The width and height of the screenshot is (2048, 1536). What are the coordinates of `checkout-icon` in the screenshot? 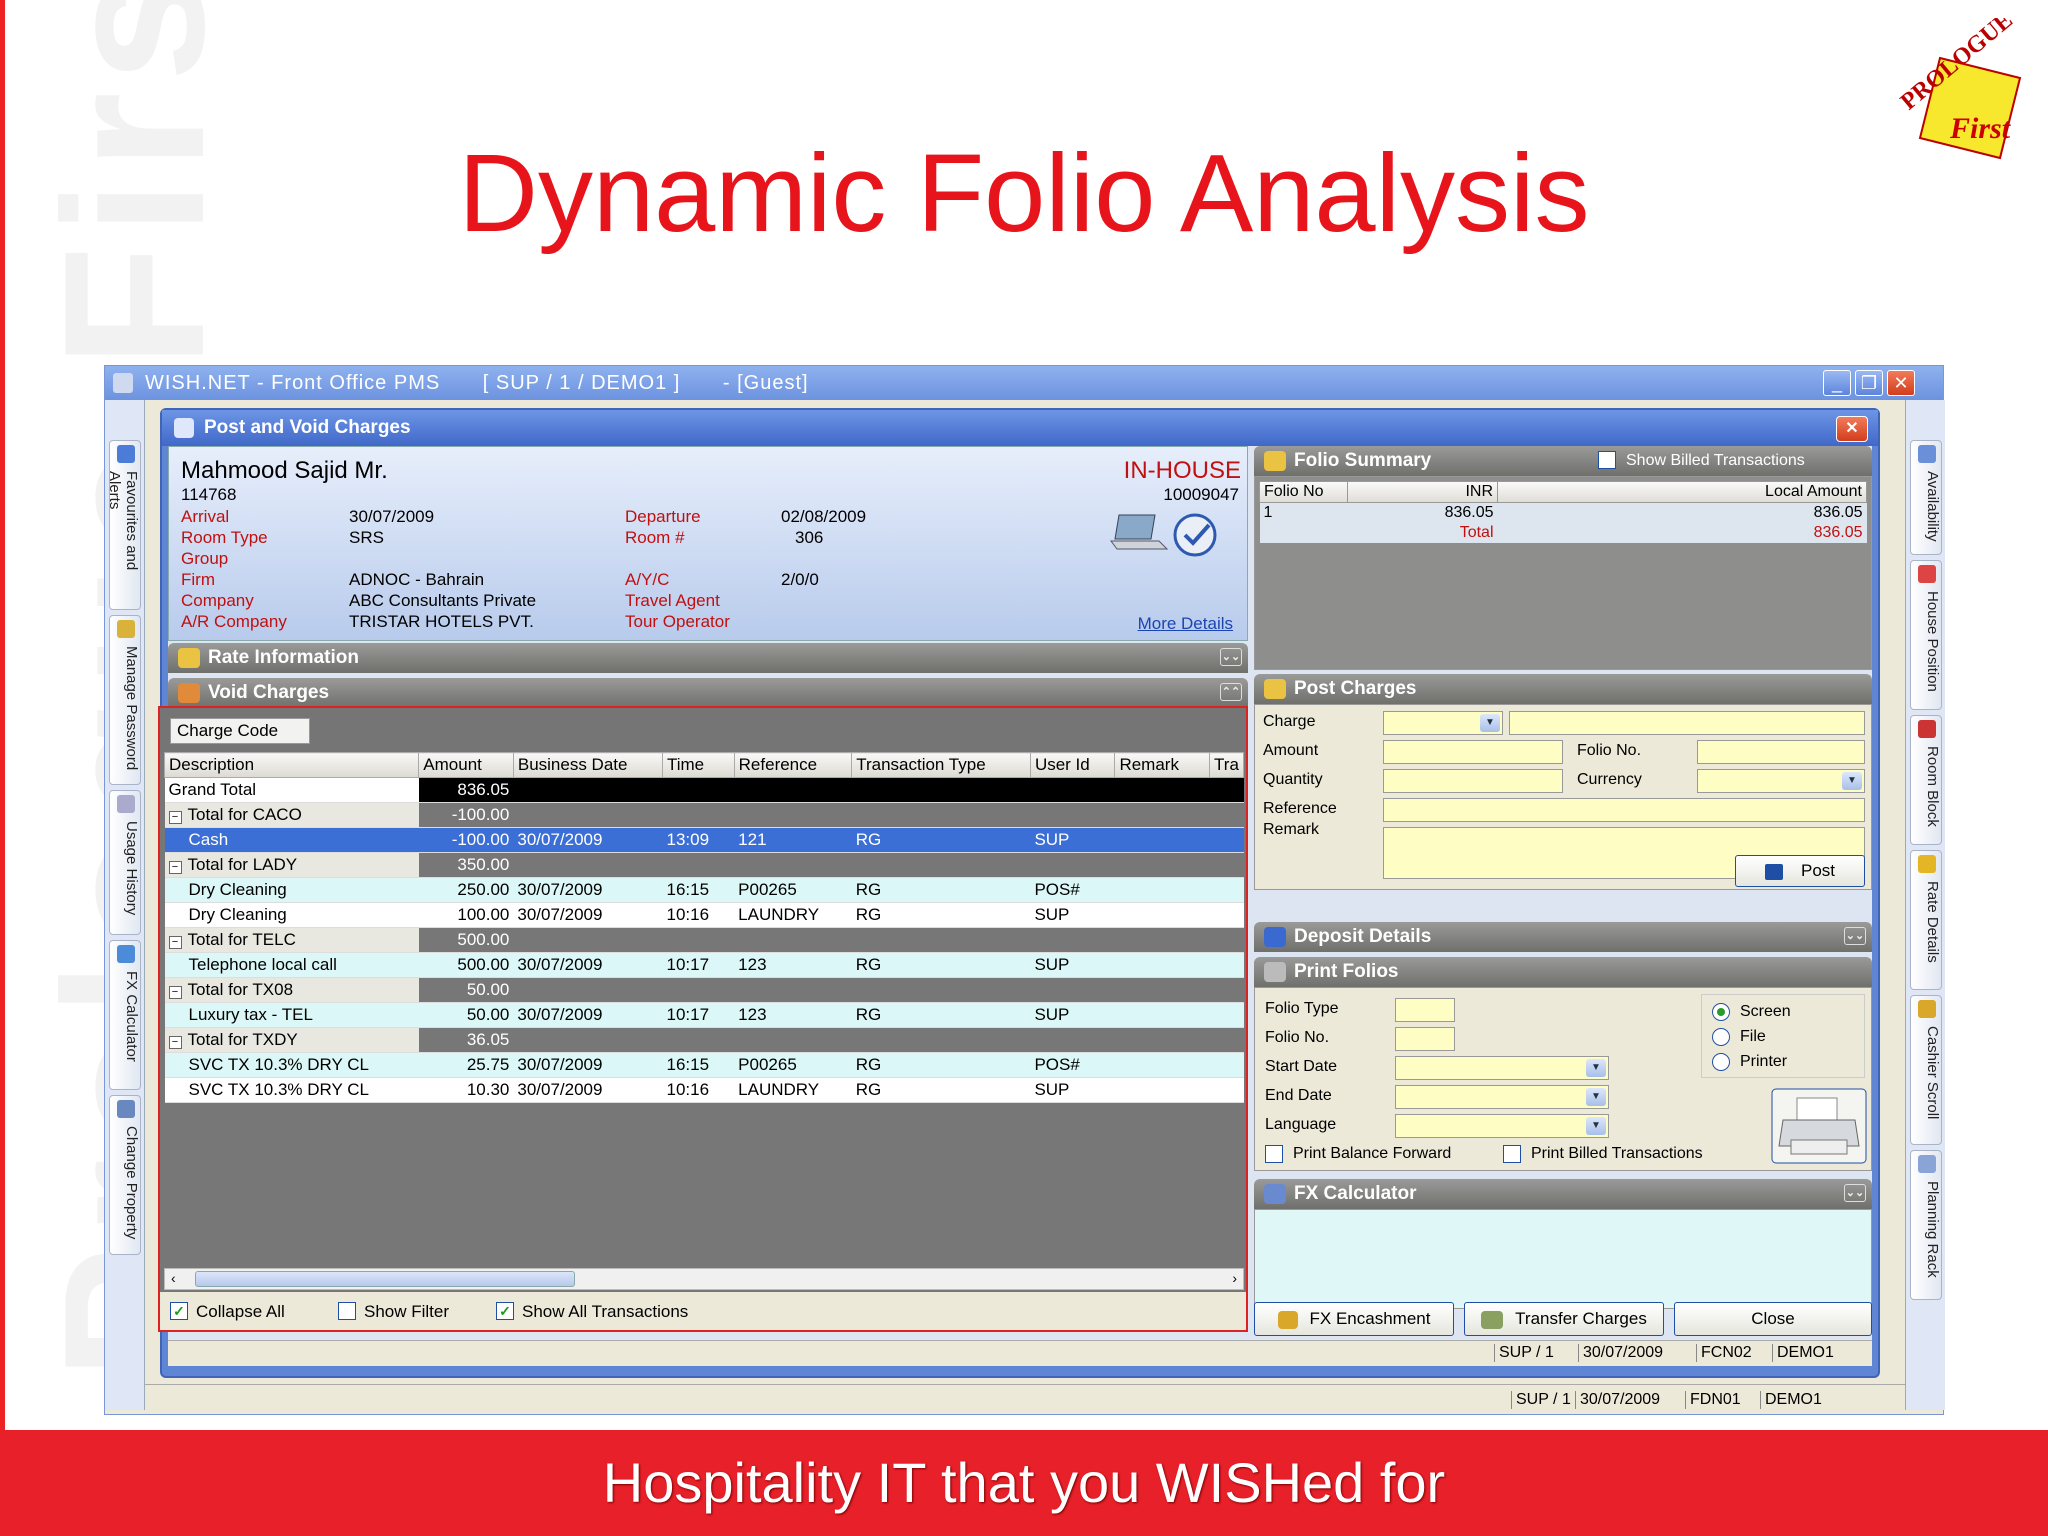 It's located at (1197, 535).